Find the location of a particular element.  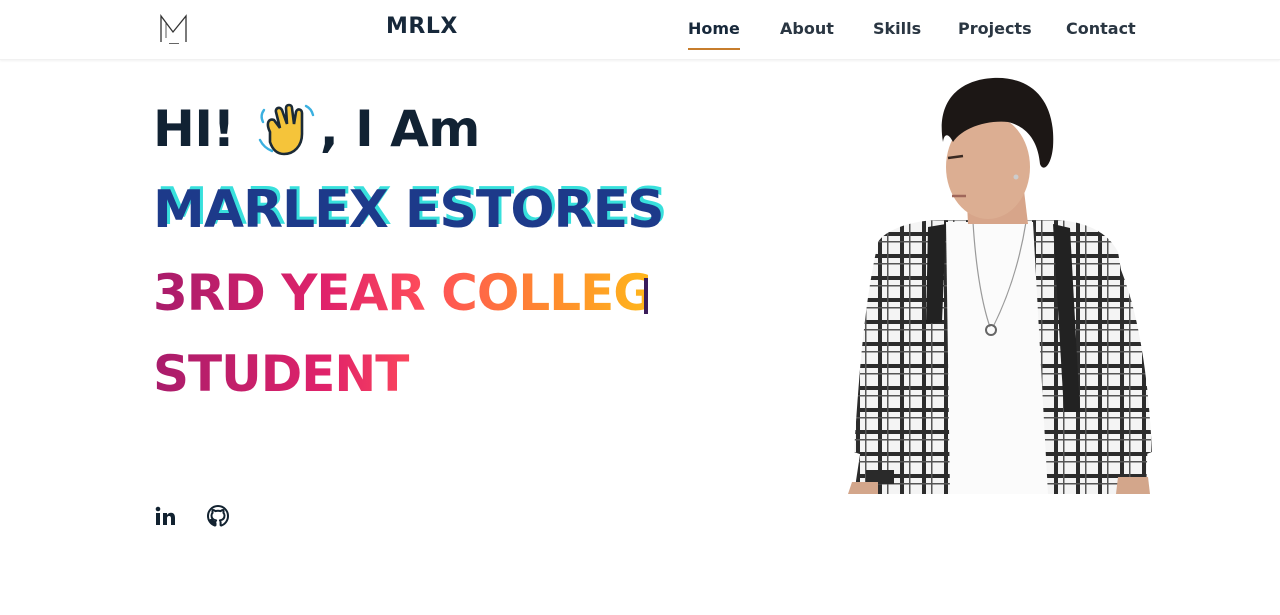

nav-projects: Projects is located at coordinates (995, 28).